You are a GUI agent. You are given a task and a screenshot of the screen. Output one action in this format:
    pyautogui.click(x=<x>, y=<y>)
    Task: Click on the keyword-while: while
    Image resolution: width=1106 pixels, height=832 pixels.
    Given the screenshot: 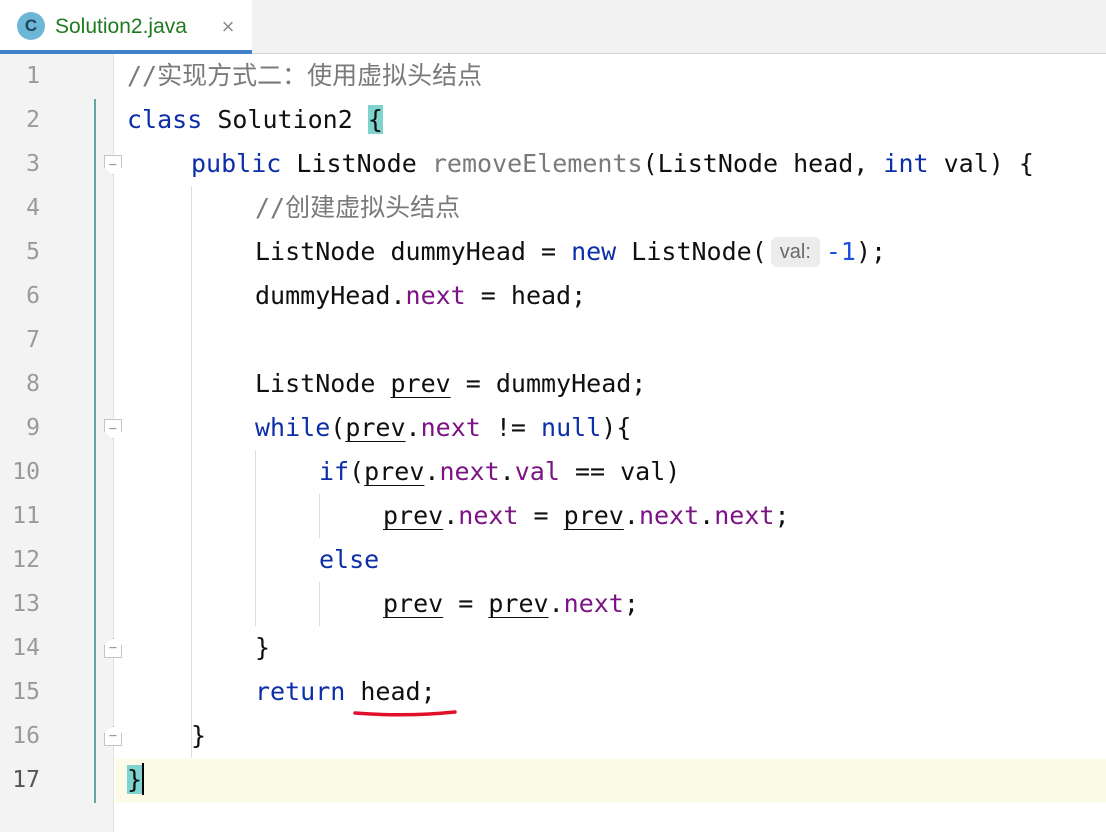 What is the action you would take?
    pyautogui.click(x=293, y=427)
    